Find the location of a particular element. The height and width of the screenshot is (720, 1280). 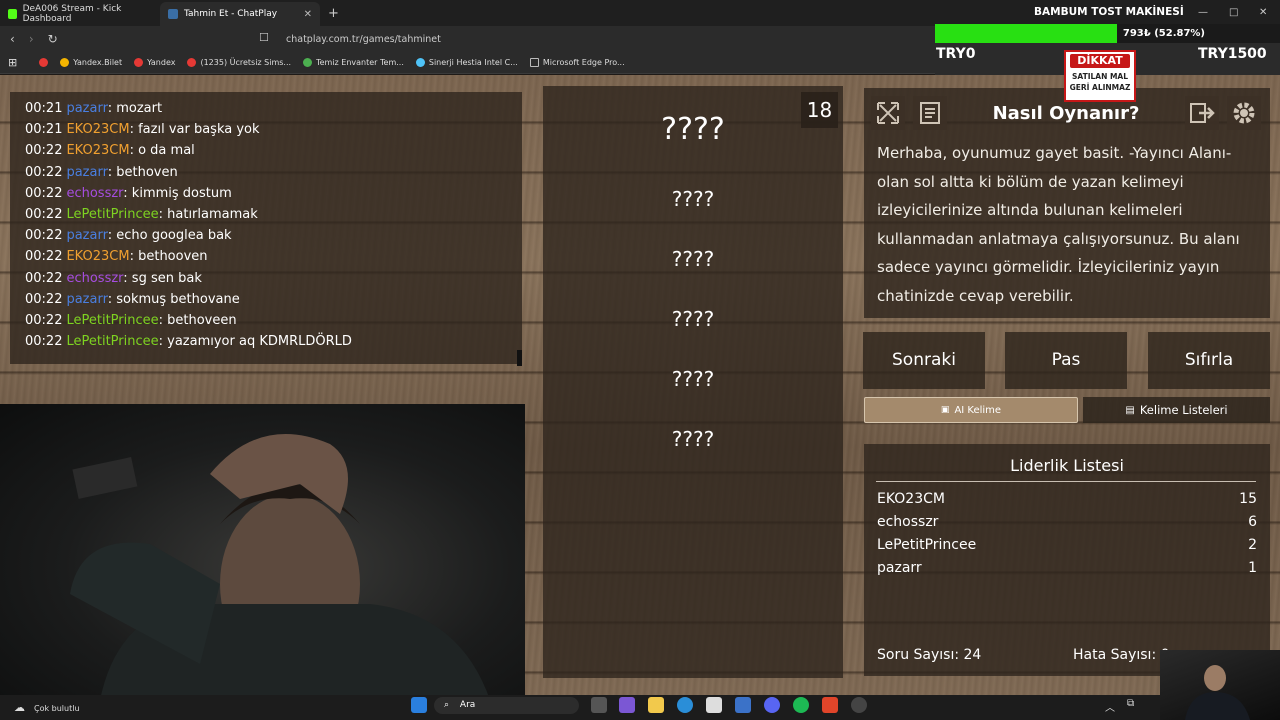

url-field: chatplay.com.tr/games/tahminet is located at coordinates (598, 40).